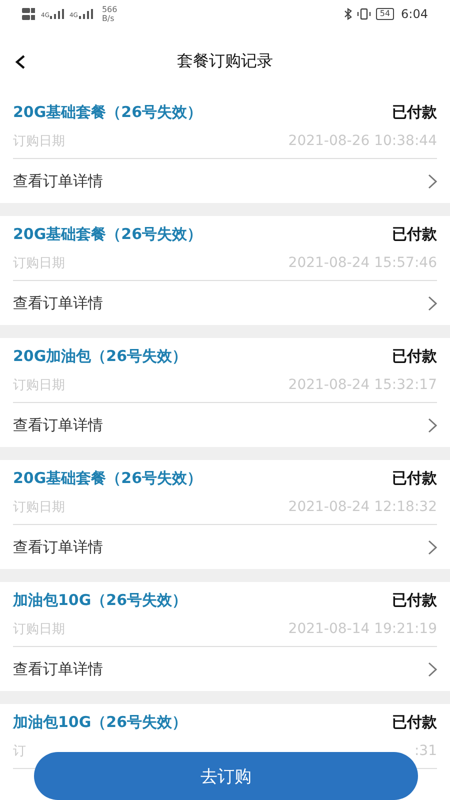  Describe the element at coordinates (226, 776) in the screenshot. I see `order-now-button: 去订购` at that location.